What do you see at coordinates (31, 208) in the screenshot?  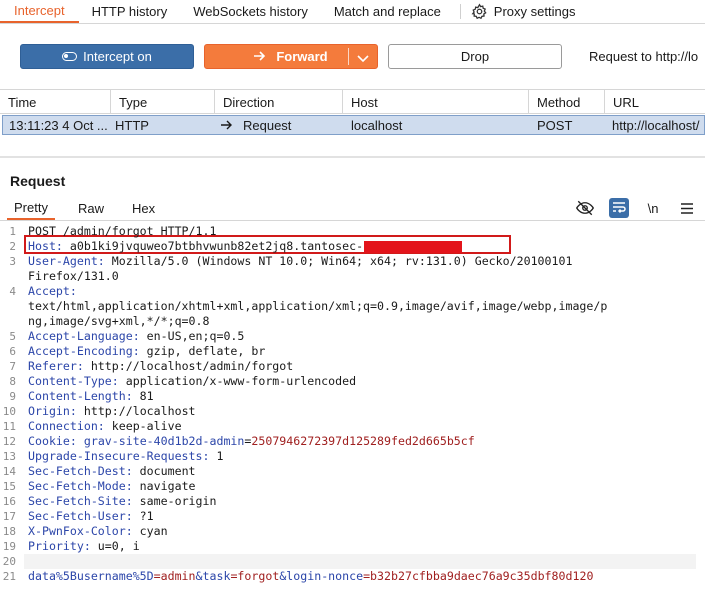 I see `tab-pretty: Pretty` at bounding box center [31, 208].